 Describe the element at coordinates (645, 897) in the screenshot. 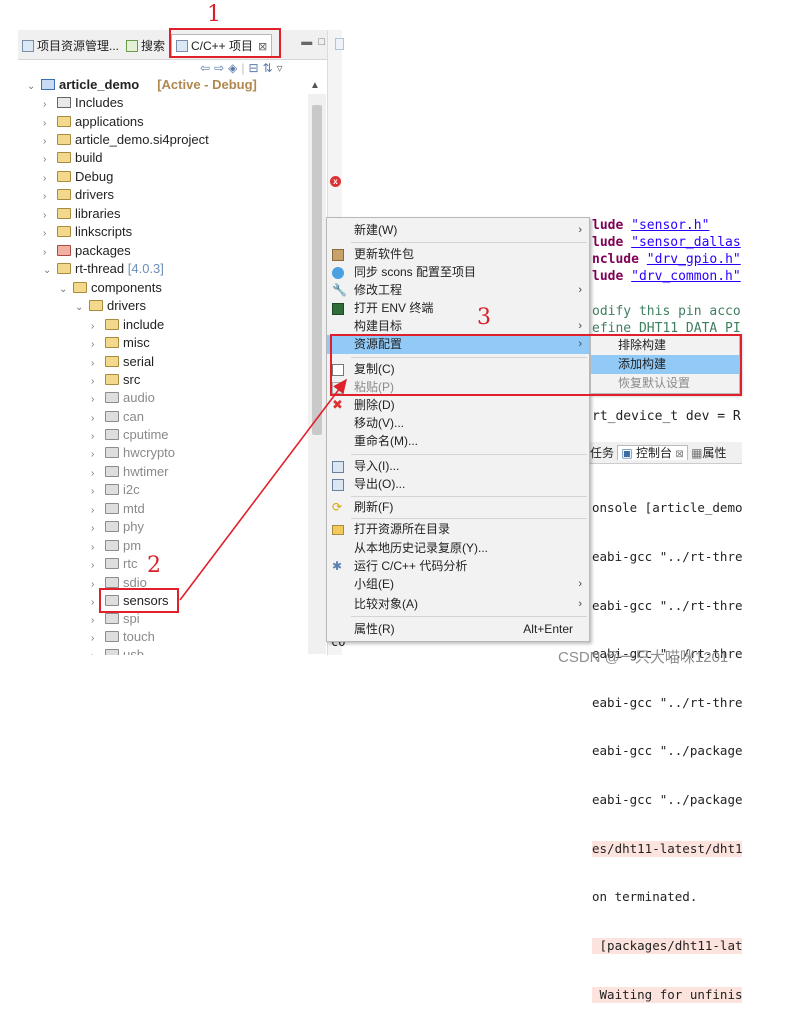

I see `console-line: on terminated.` at that location.